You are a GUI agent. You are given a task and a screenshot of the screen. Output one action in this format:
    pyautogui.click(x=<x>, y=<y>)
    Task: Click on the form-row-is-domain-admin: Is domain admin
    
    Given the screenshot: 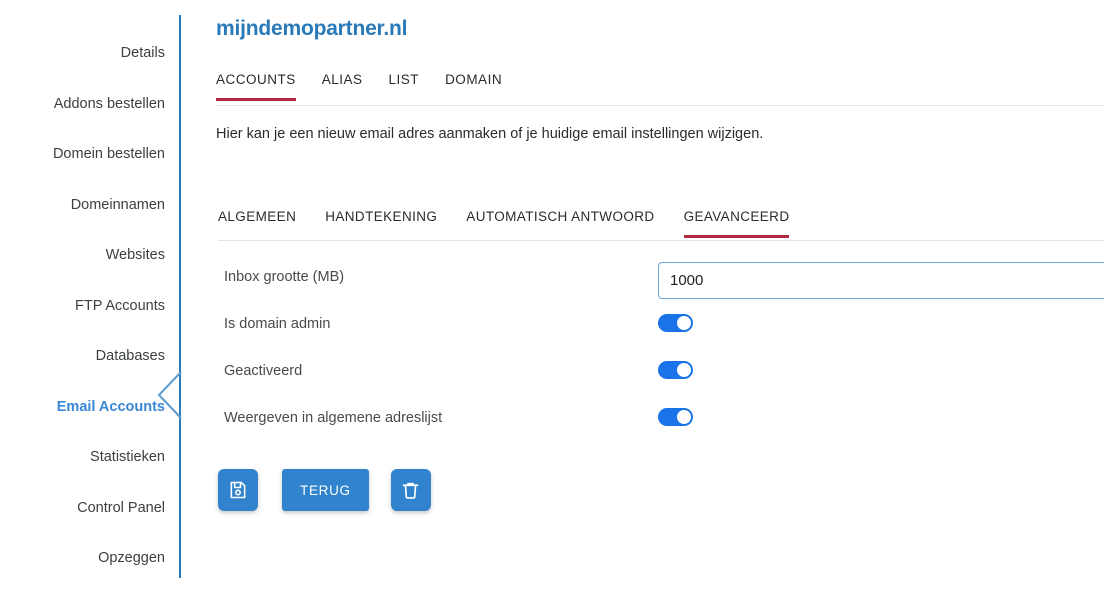 What is the action you would take?
    pyautogui.click(x=664, y=332)
    